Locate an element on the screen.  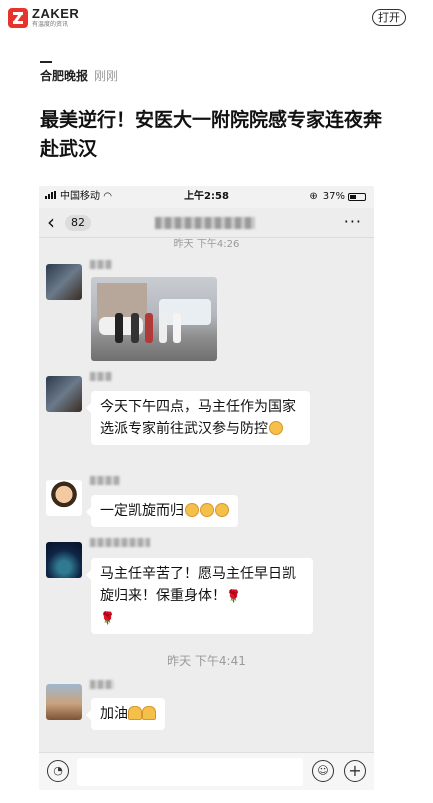
message-bubble: 一定凯旋而归 is located at coordinates (162, 511).